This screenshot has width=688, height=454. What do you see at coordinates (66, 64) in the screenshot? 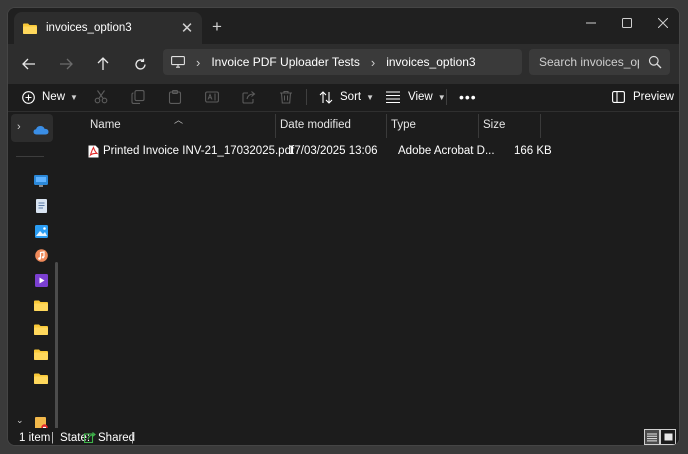
I see `forward-arrow-icon` at bounding box center [66, 64].